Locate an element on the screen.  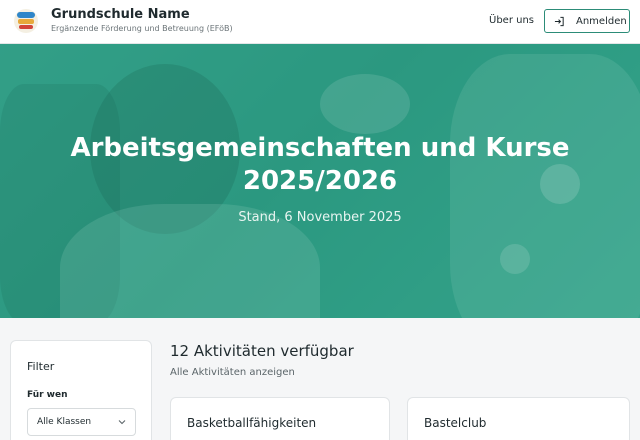
sign-in-icon is located at coordinates (559, 21).